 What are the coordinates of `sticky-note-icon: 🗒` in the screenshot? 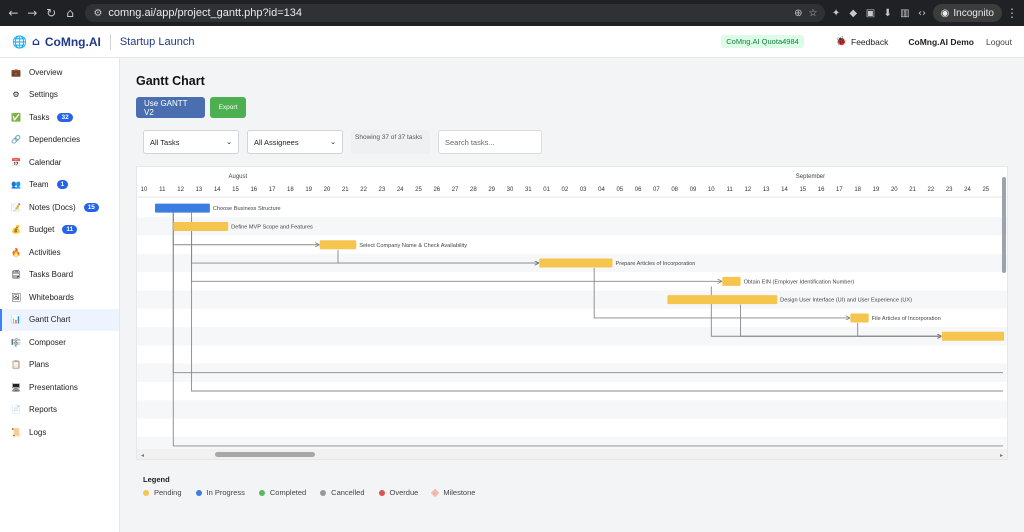 It's located at (16, 275).